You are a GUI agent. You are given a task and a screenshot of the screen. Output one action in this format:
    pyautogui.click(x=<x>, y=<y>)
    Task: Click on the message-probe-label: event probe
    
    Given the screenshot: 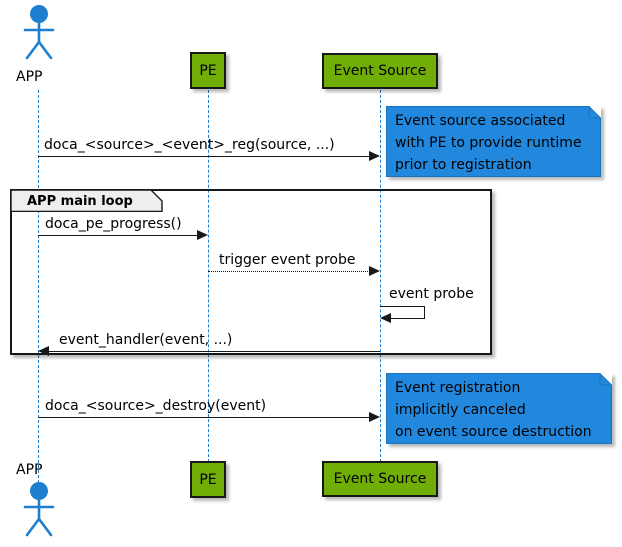 What is the action you would take?
    pyautogui.click(x=431, y=294)
    